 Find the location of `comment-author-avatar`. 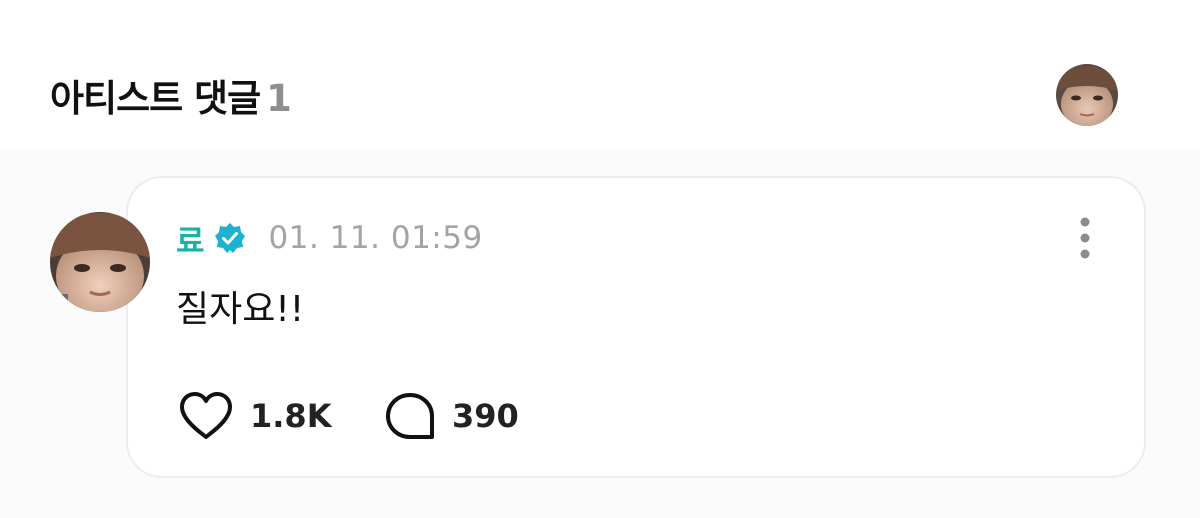

comment-author-avatar is located at coordinates (100, 262).